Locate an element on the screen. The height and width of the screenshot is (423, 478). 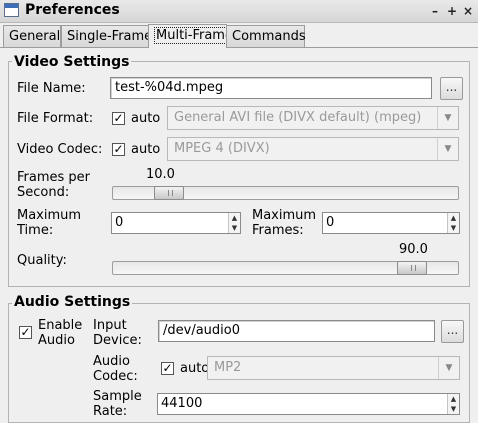
file-format-label: File Format: is located at coordinates (55, 118).